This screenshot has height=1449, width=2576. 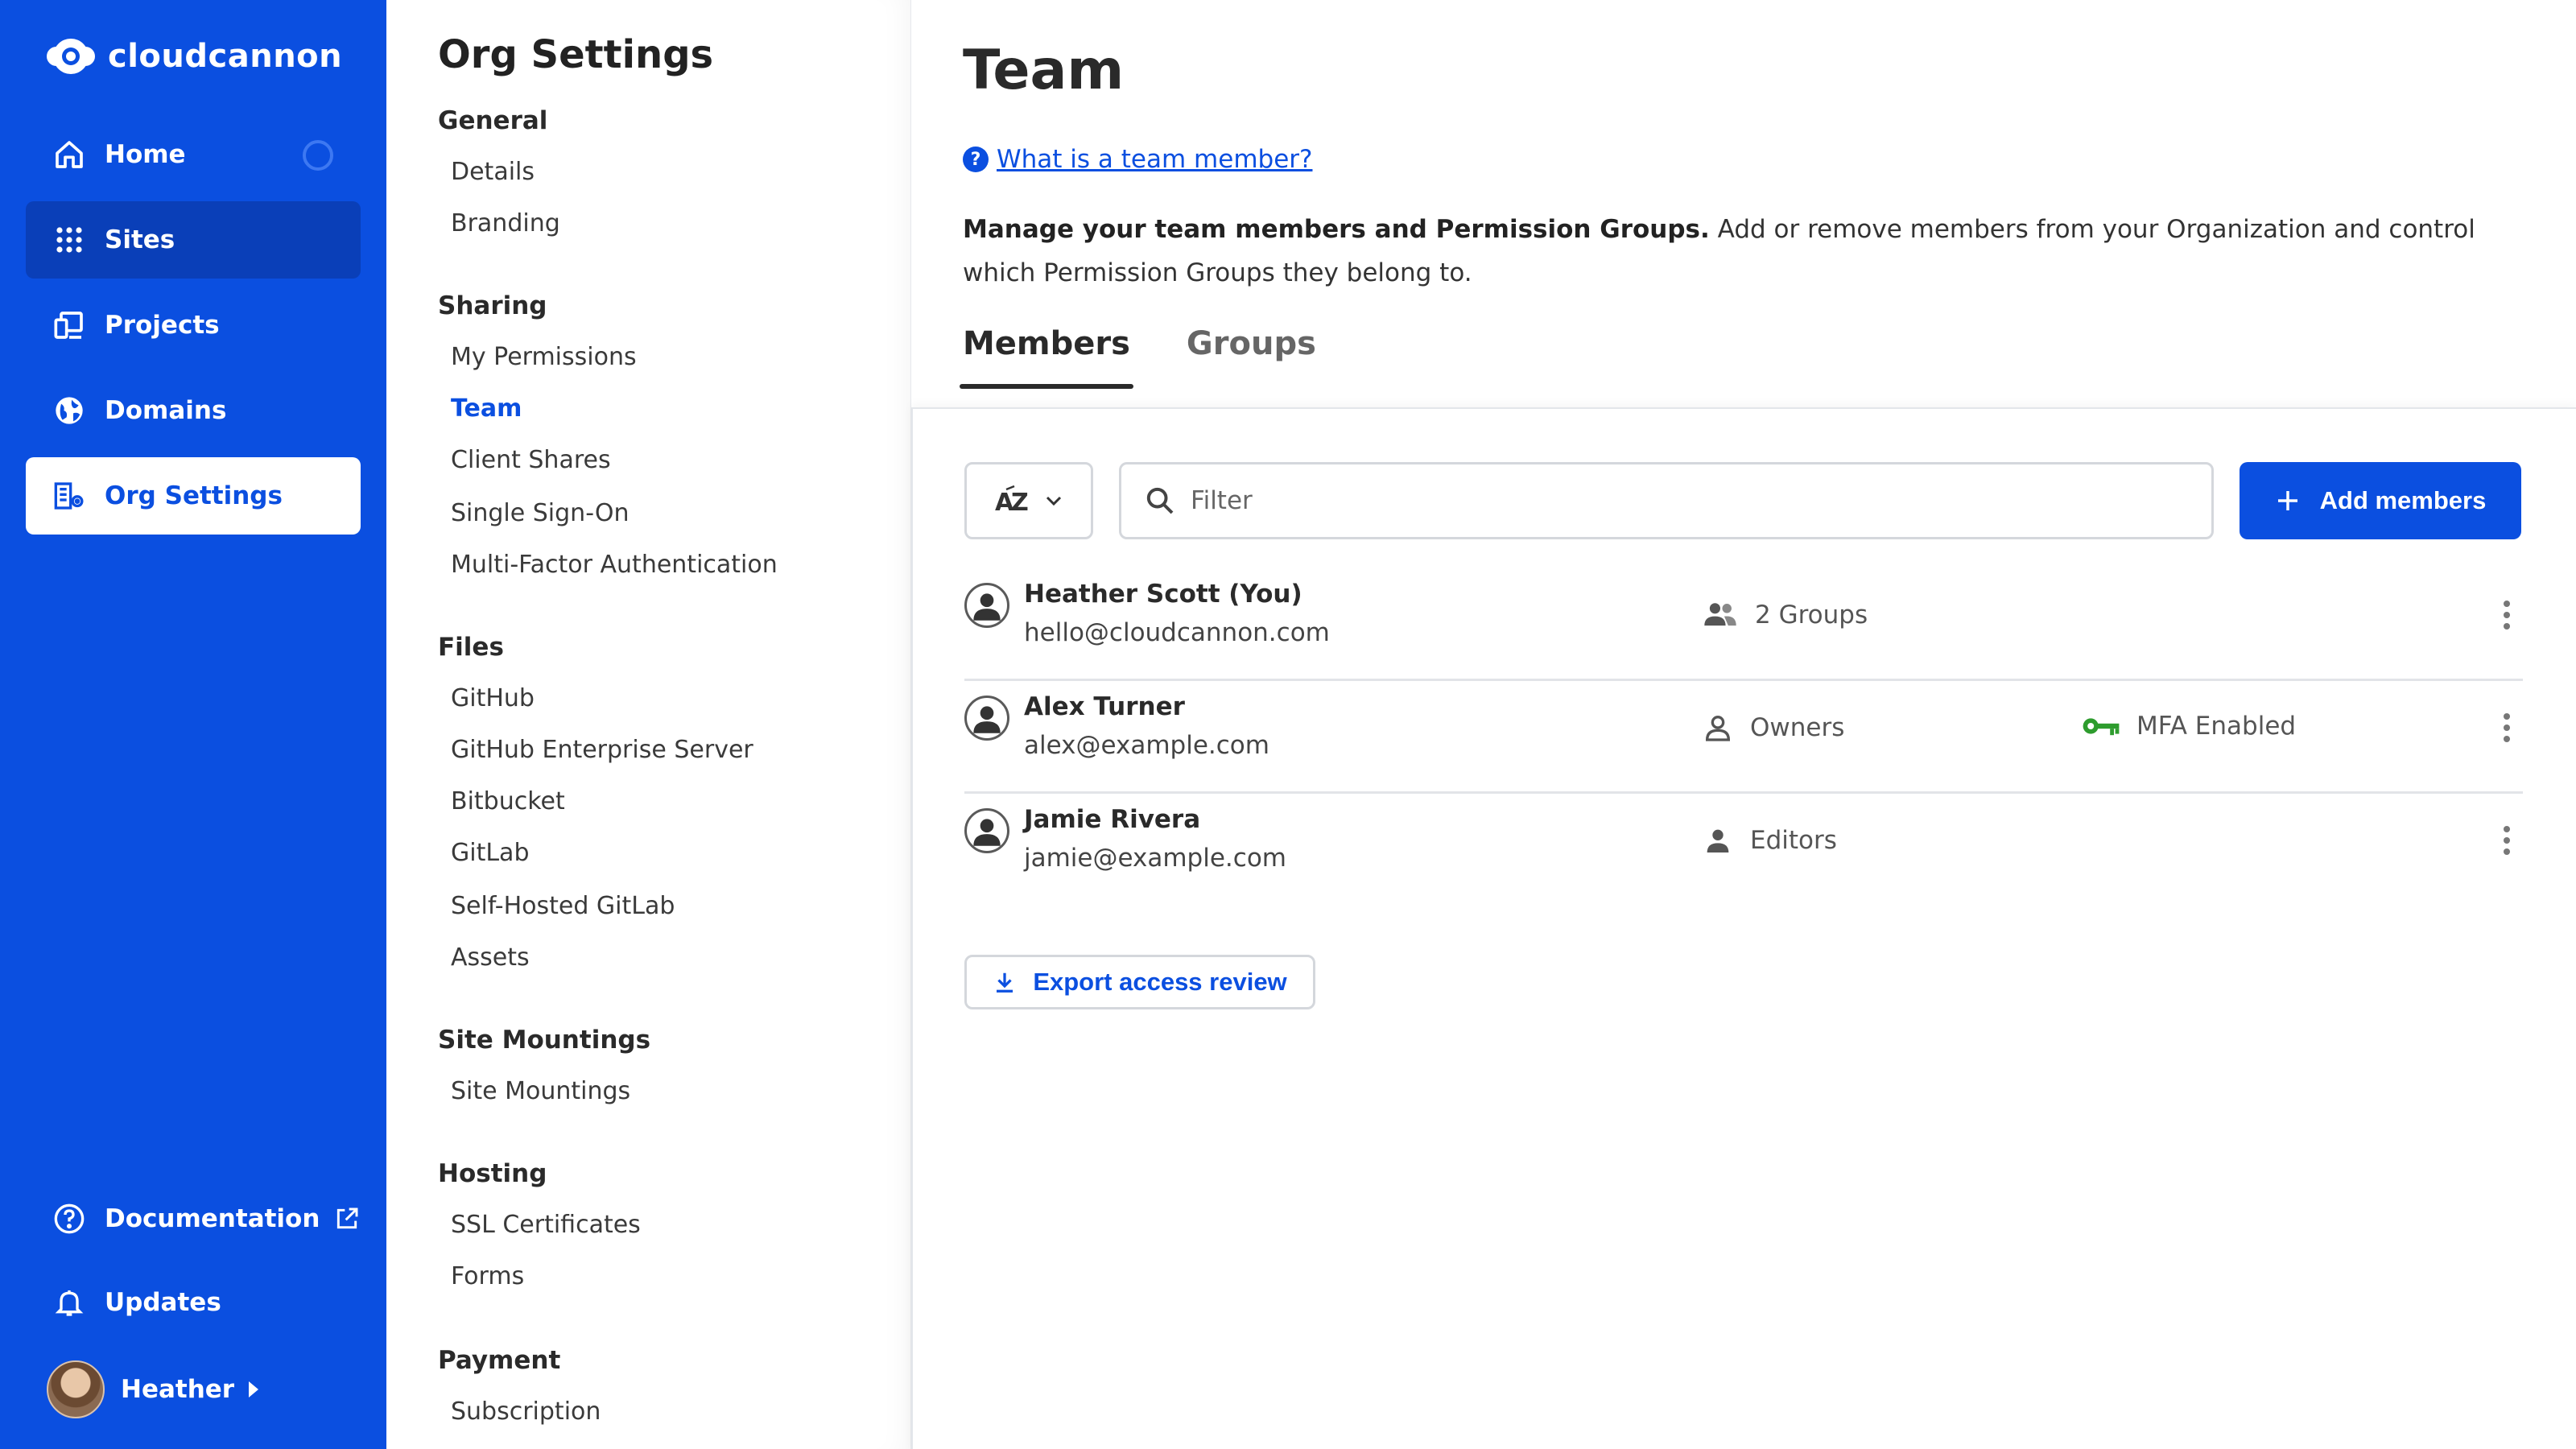 I want to click on nav-home-label: Home, so click(x=145, y=154).